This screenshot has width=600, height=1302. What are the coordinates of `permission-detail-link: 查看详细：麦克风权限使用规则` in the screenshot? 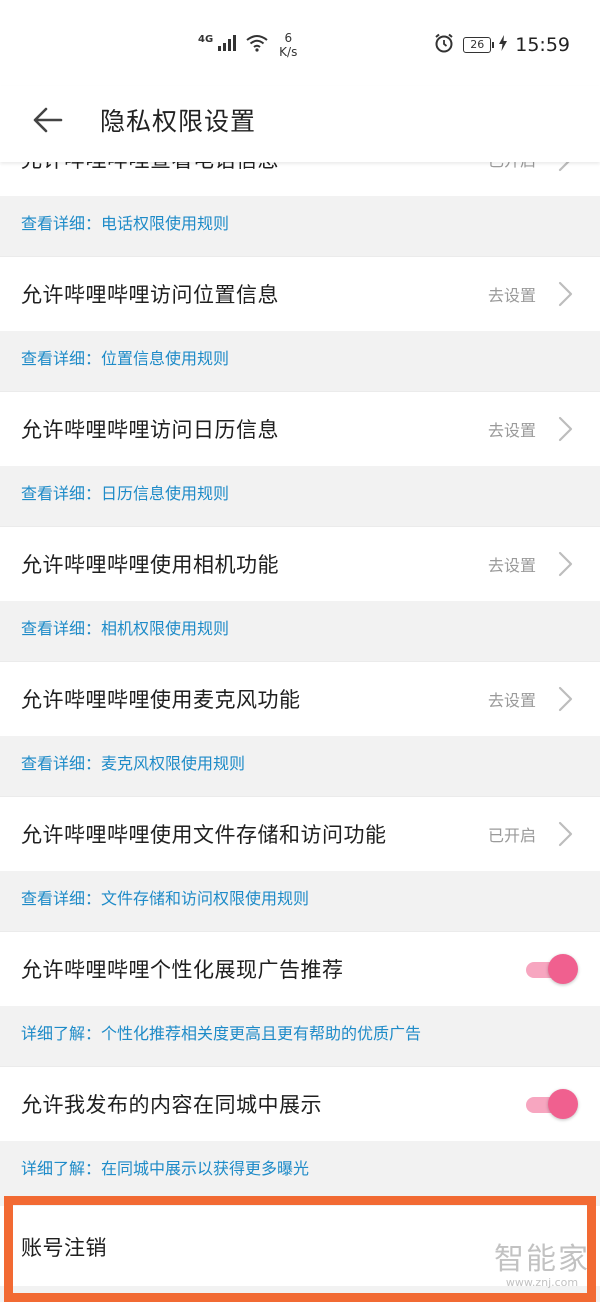 It's located at (133, 762).